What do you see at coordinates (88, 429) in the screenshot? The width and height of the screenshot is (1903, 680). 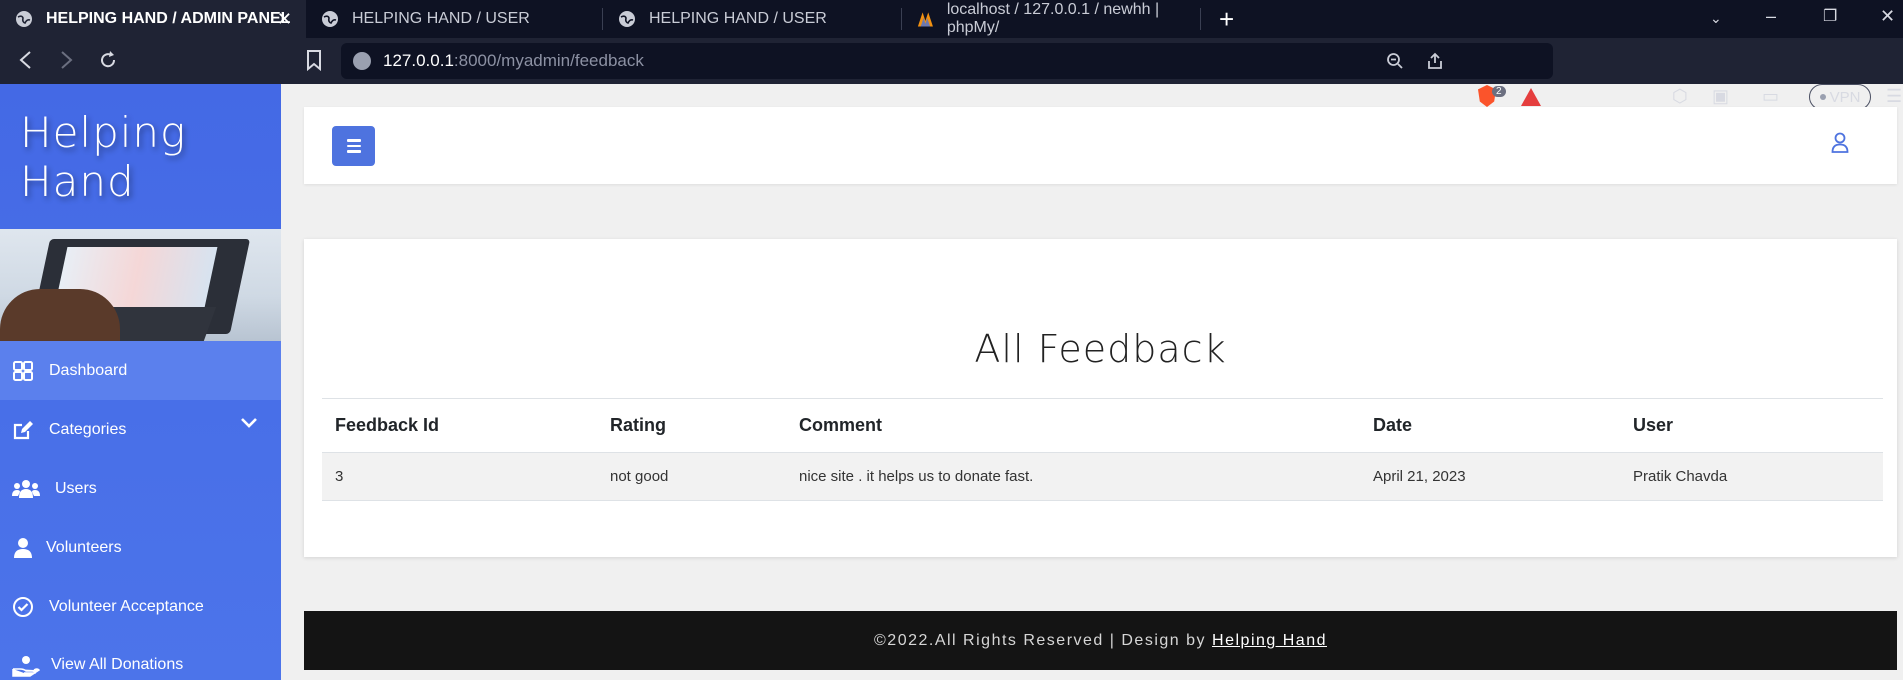 I see `sidebar-item-label: Categories` at bounding box center [88, 429].